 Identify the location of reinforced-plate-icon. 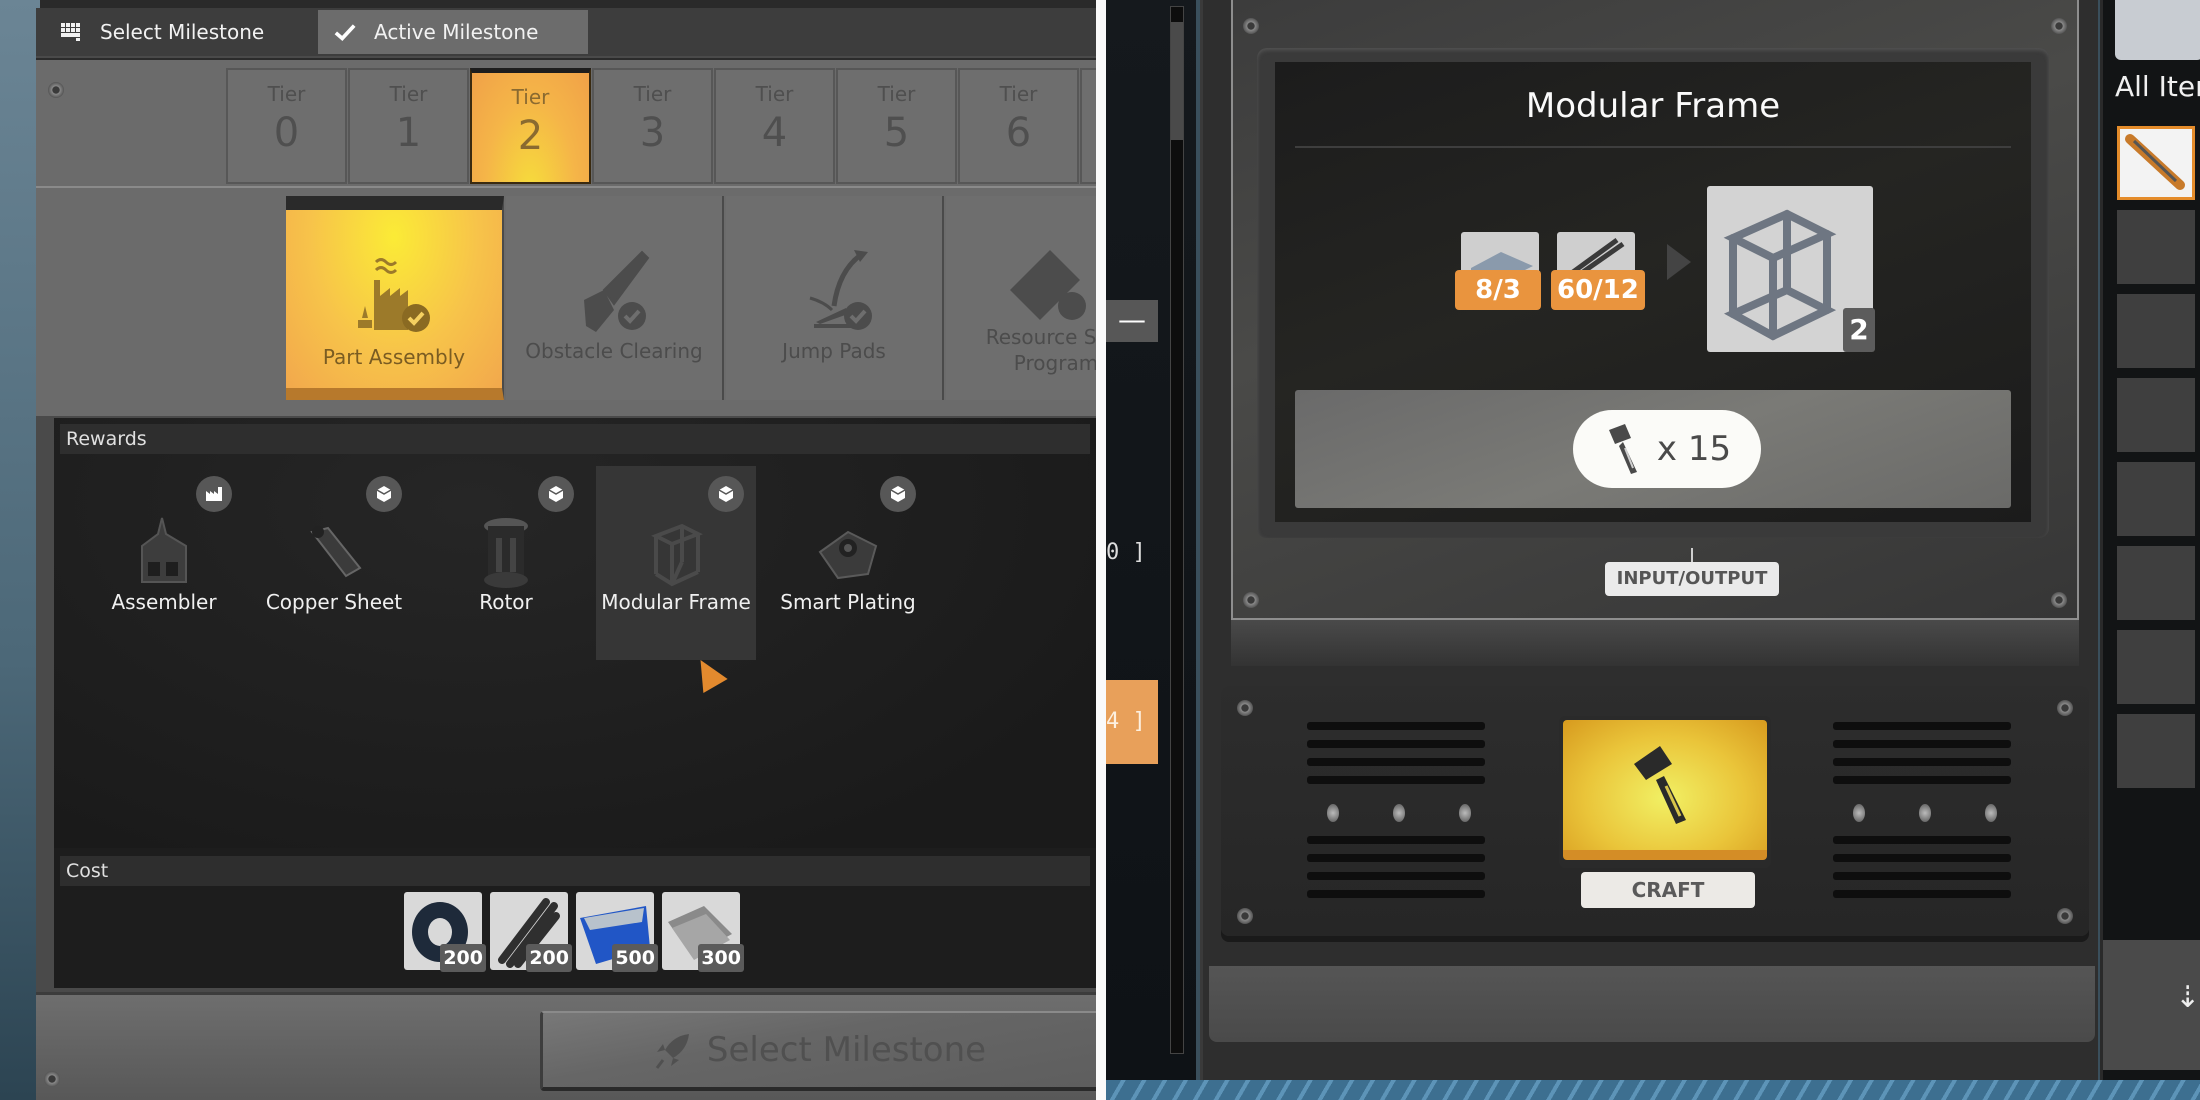
(1502, 262).